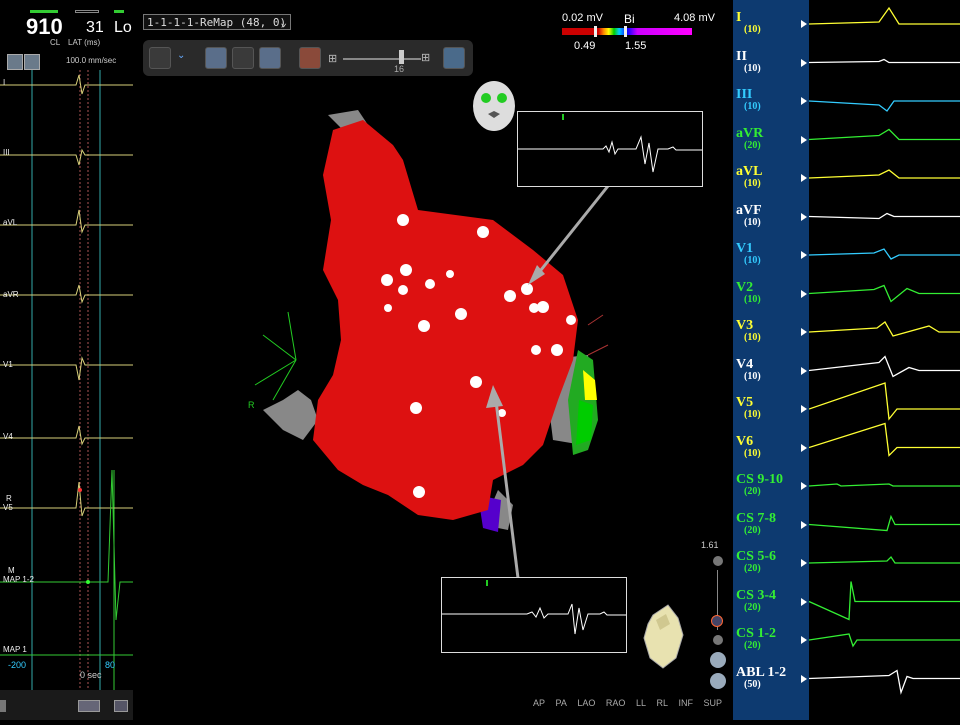 The width and height of the screenshot is (960, 725). What do you see at coordinates (748, 446) in the screenshot?
I see `lead-label: V6 (10)` at bounding box center [748, 446].